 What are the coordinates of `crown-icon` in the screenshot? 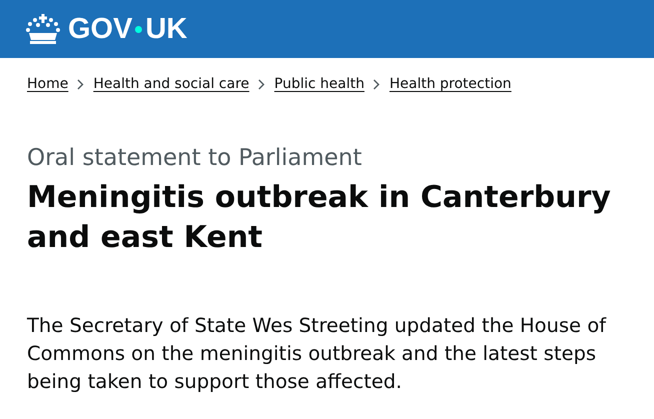 It's located at (43, 29).